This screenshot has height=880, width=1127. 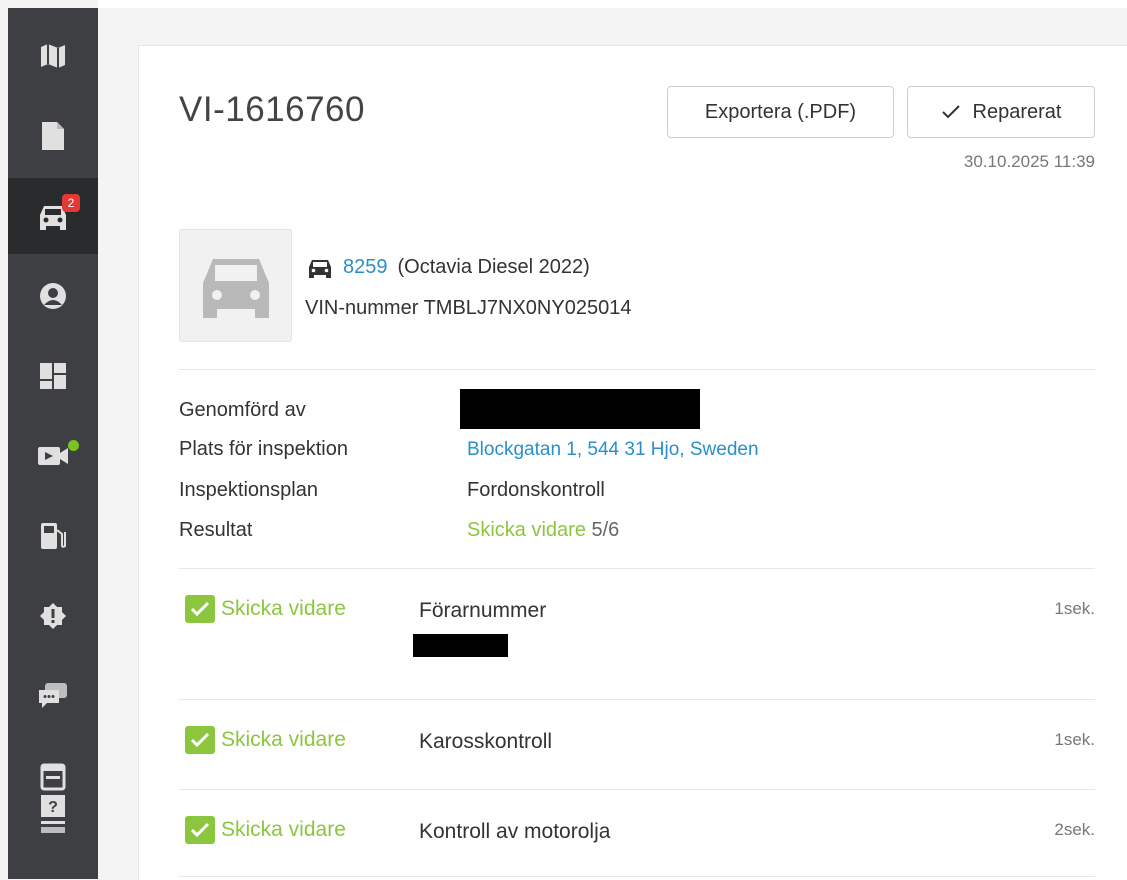 What do you see at coordinates (950, 112) in the screenshot?
I see `checkmark-icon` at bounding box center [950, 112].